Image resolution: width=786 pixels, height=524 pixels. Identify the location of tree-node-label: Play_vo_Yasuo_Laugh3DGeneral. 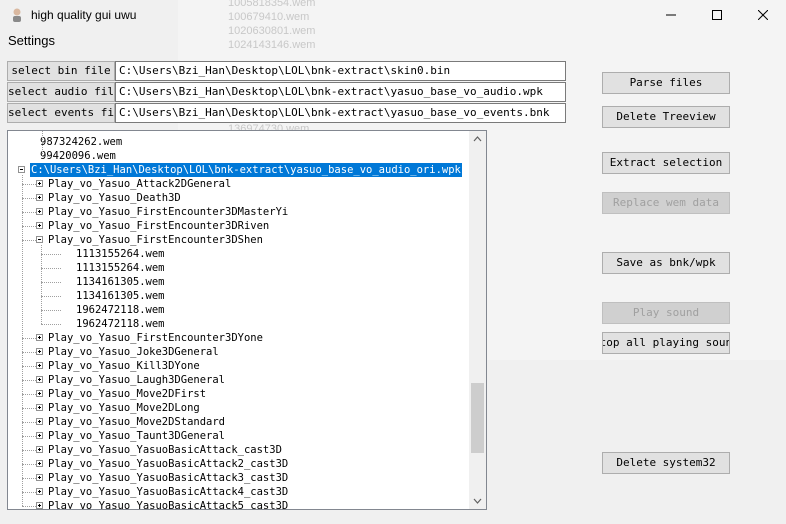
(137, 380).